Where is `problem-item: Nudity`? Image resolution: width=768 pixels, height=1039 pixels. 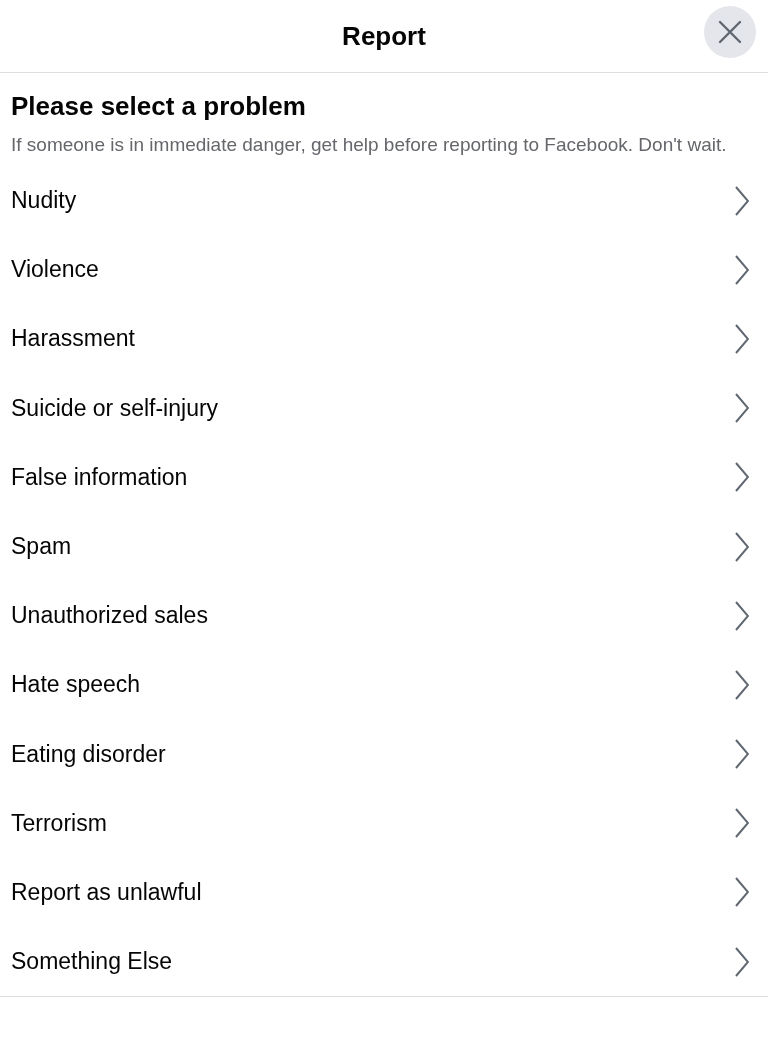 problem-item: Nudity is located at coordinates (384, 201).